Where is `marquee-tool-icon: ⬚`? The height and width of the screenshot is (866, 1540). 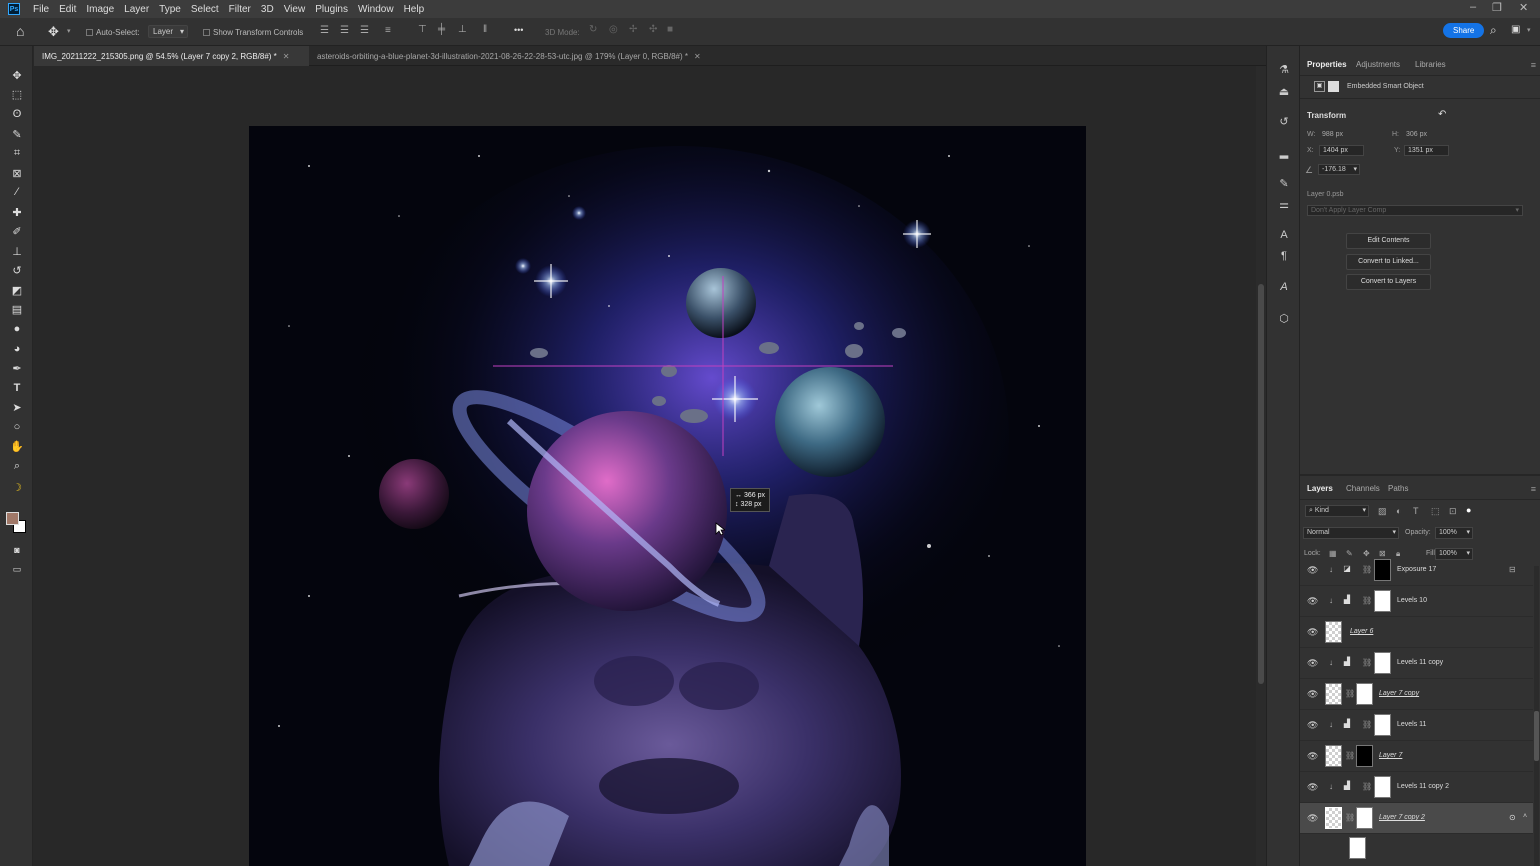
marquee-tool-icon: ⬚ is located at coordinates (17, 94).